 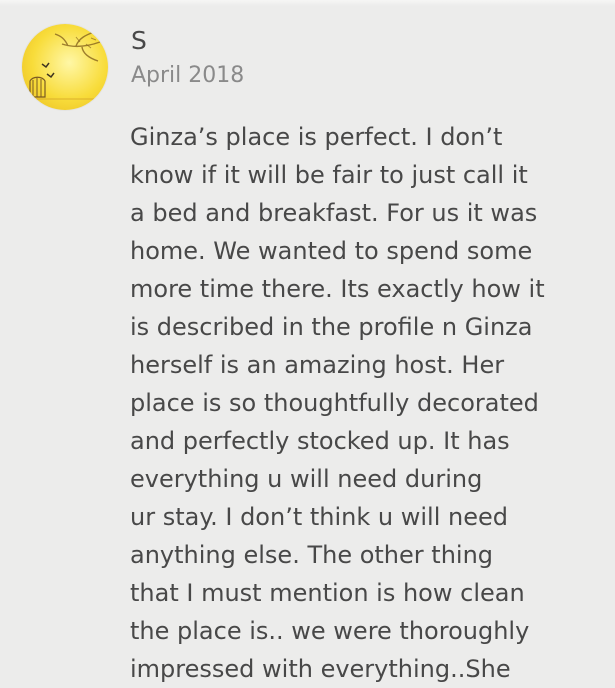 I want to click on reviewer-name: S, so click(x=139, y=41).